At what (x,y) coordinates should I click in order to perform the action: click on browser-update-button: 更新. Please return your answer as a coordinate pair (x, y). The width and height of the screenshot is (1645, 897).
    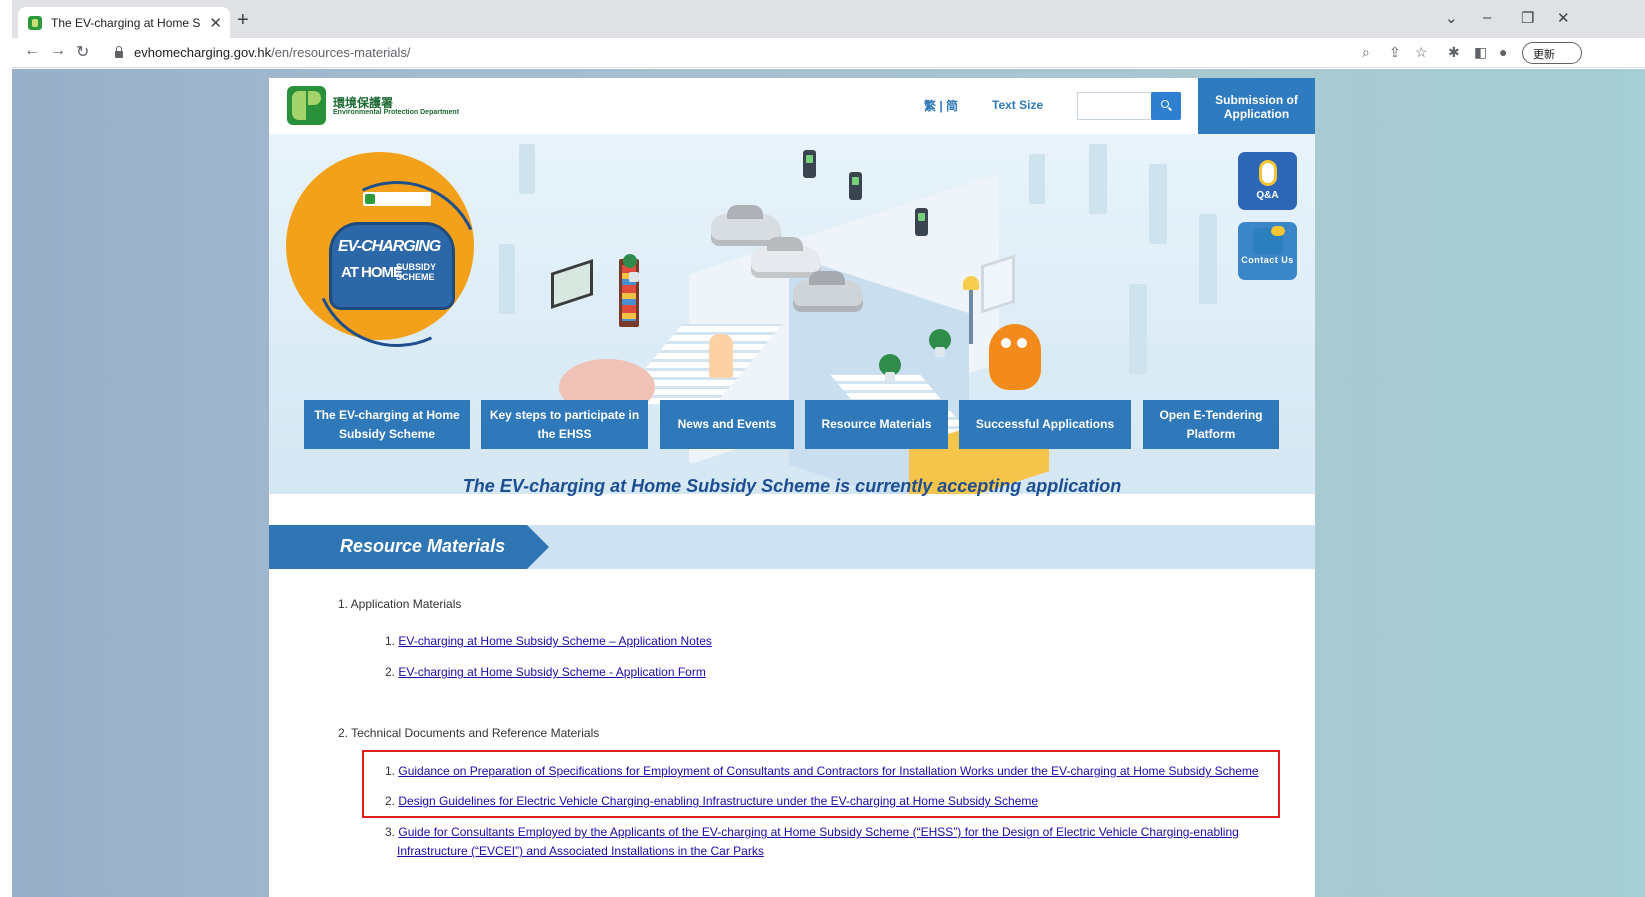
    Looking at the image, I should click on (1552, 53).